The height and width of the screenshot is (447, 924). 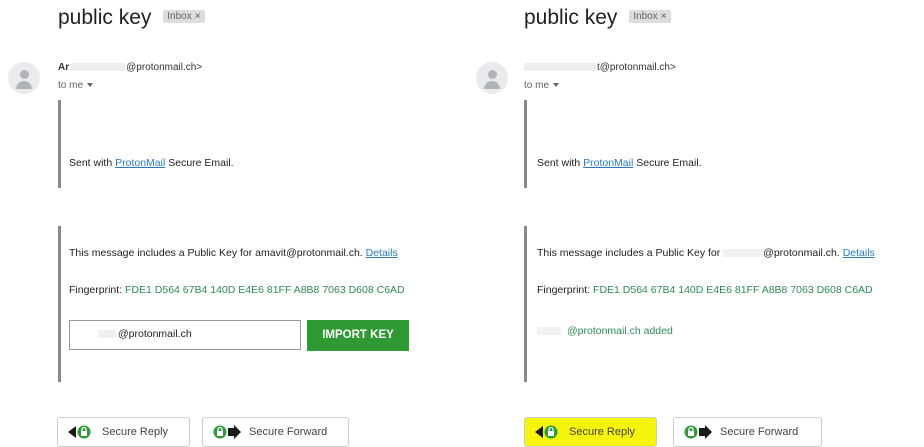 What do you see at coordinates (636, 67) in the screenshot?
I see `sender-email: t@protonmail.ch>` at bounding box center [636, 67].